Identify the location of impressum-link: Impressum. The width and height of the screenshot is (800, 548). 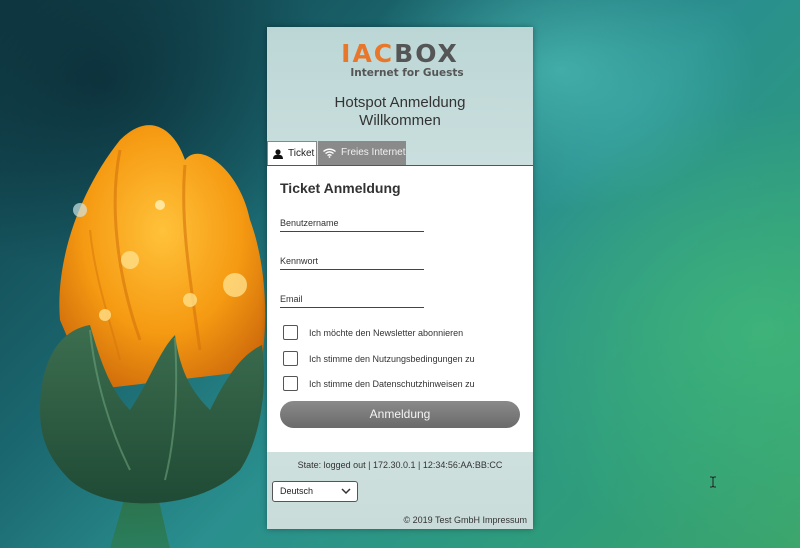
(504, 520).